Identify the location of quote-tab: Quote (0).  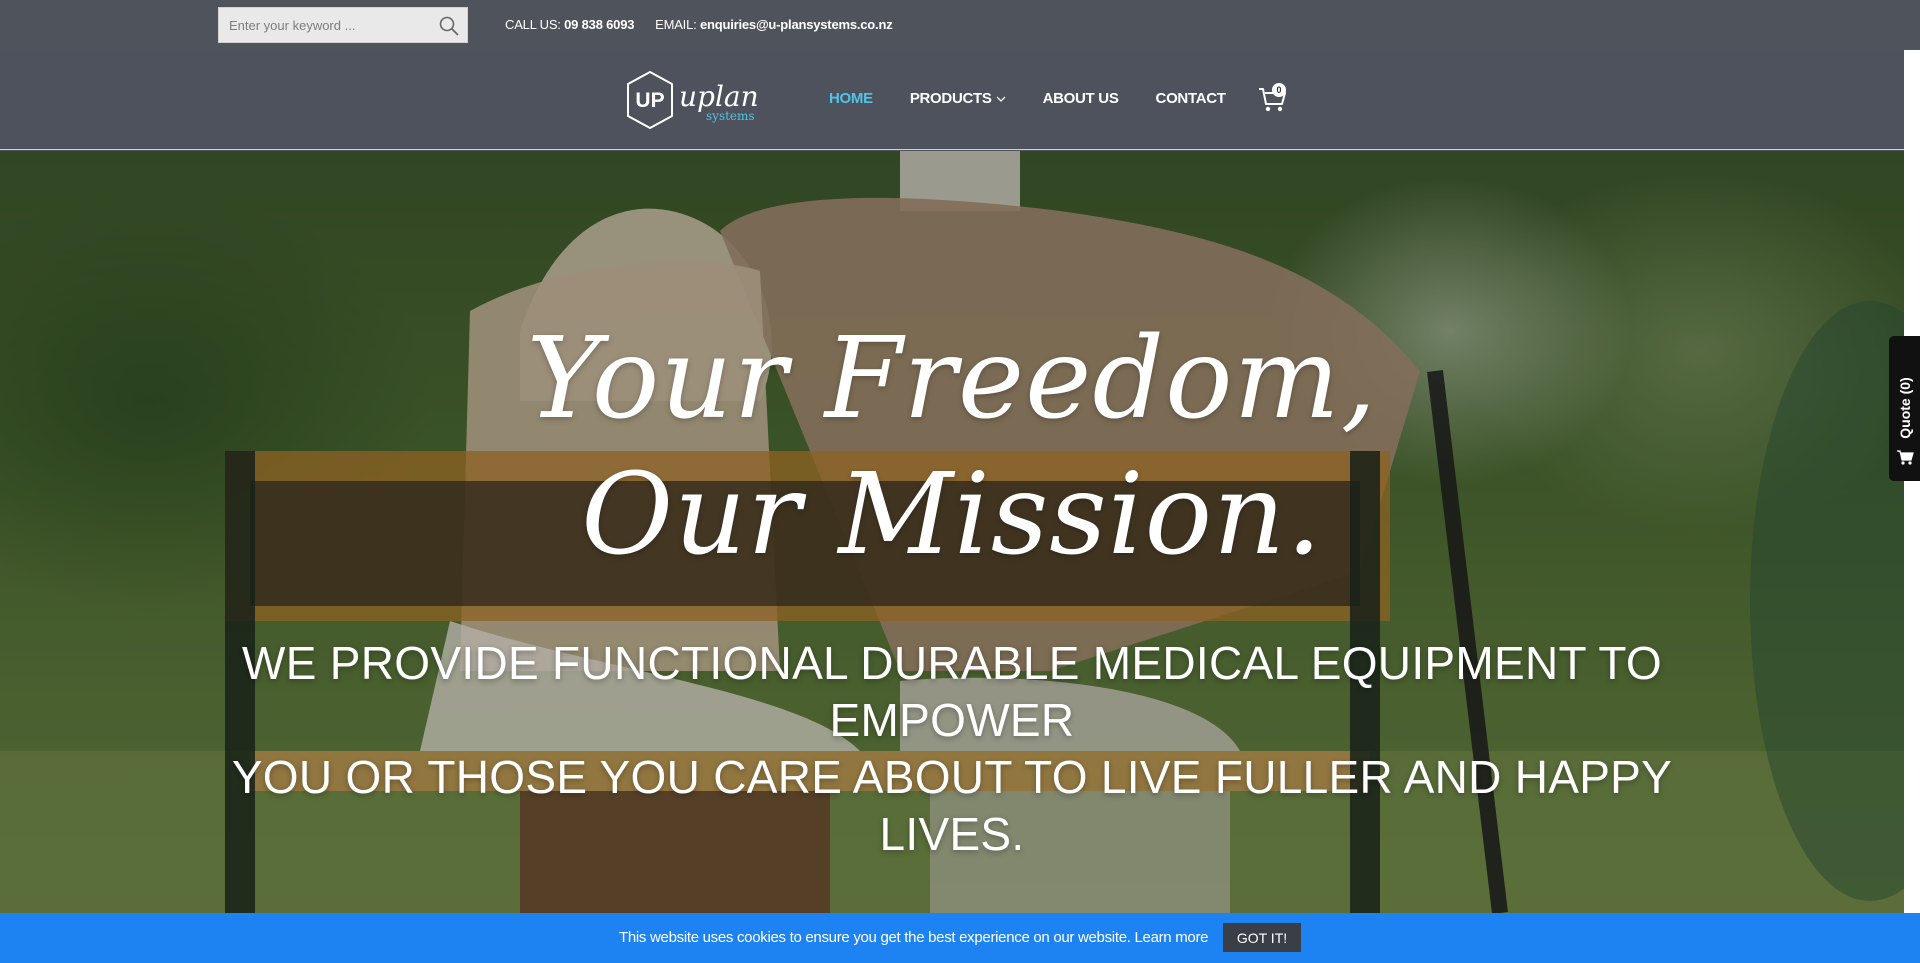
(1904, 408).